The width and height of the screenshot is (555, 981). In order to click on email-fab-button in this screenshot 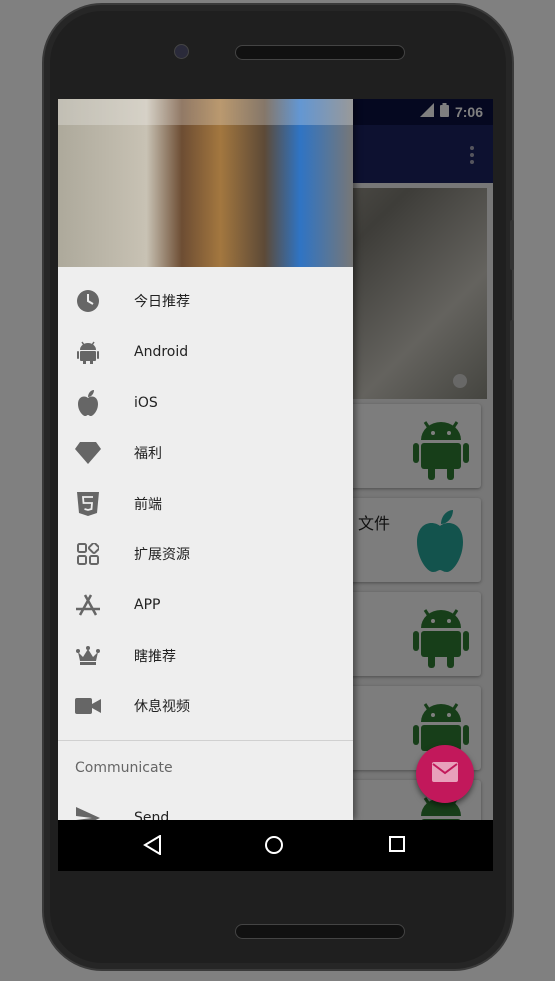, I will do `click(445, 774)`.